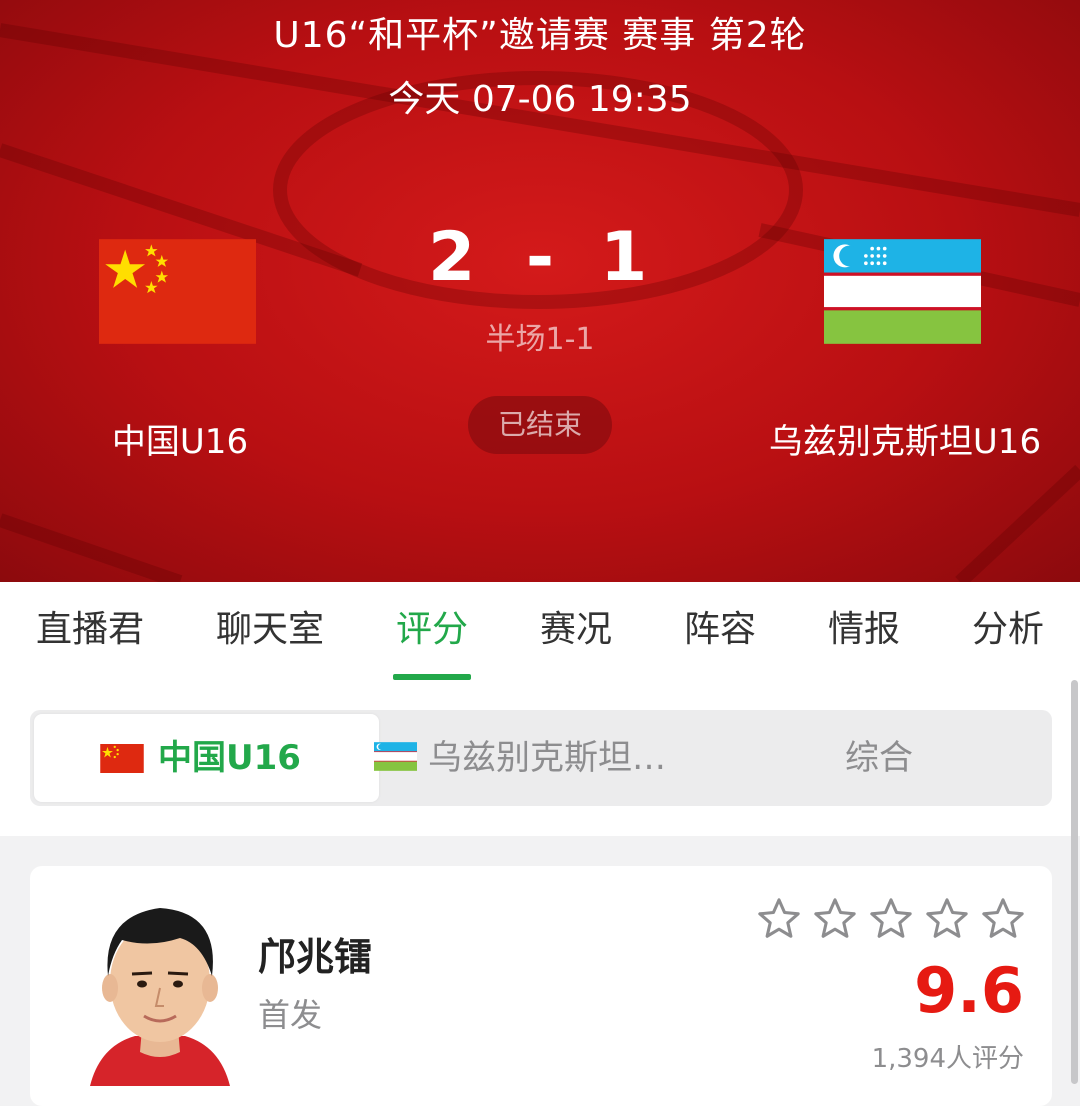  Describe the element at coordinates (576, 631) in the screenshot. I see `tab-match-events: 赛况` at that location.